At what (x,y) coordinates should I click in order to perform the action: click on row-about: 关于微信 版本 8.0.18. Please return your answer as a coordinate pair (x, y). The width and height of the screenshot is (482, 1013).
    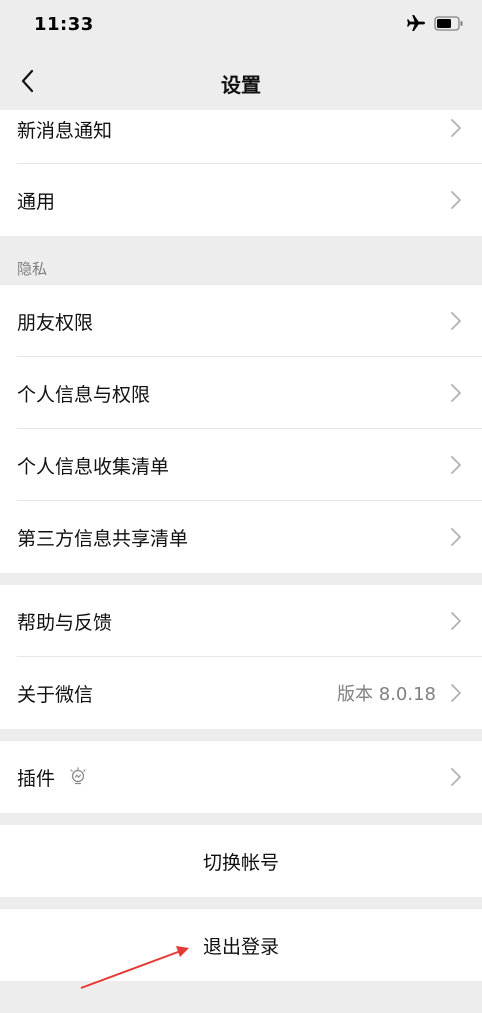
    Looking at the image, I should click on (241, 693).